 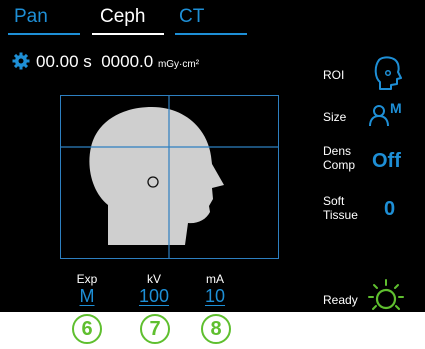 What do you see at coordinates (64, 61) in the screenshot?
I see `exposure-time: 00.00 s` at bounding box center [64, 61].